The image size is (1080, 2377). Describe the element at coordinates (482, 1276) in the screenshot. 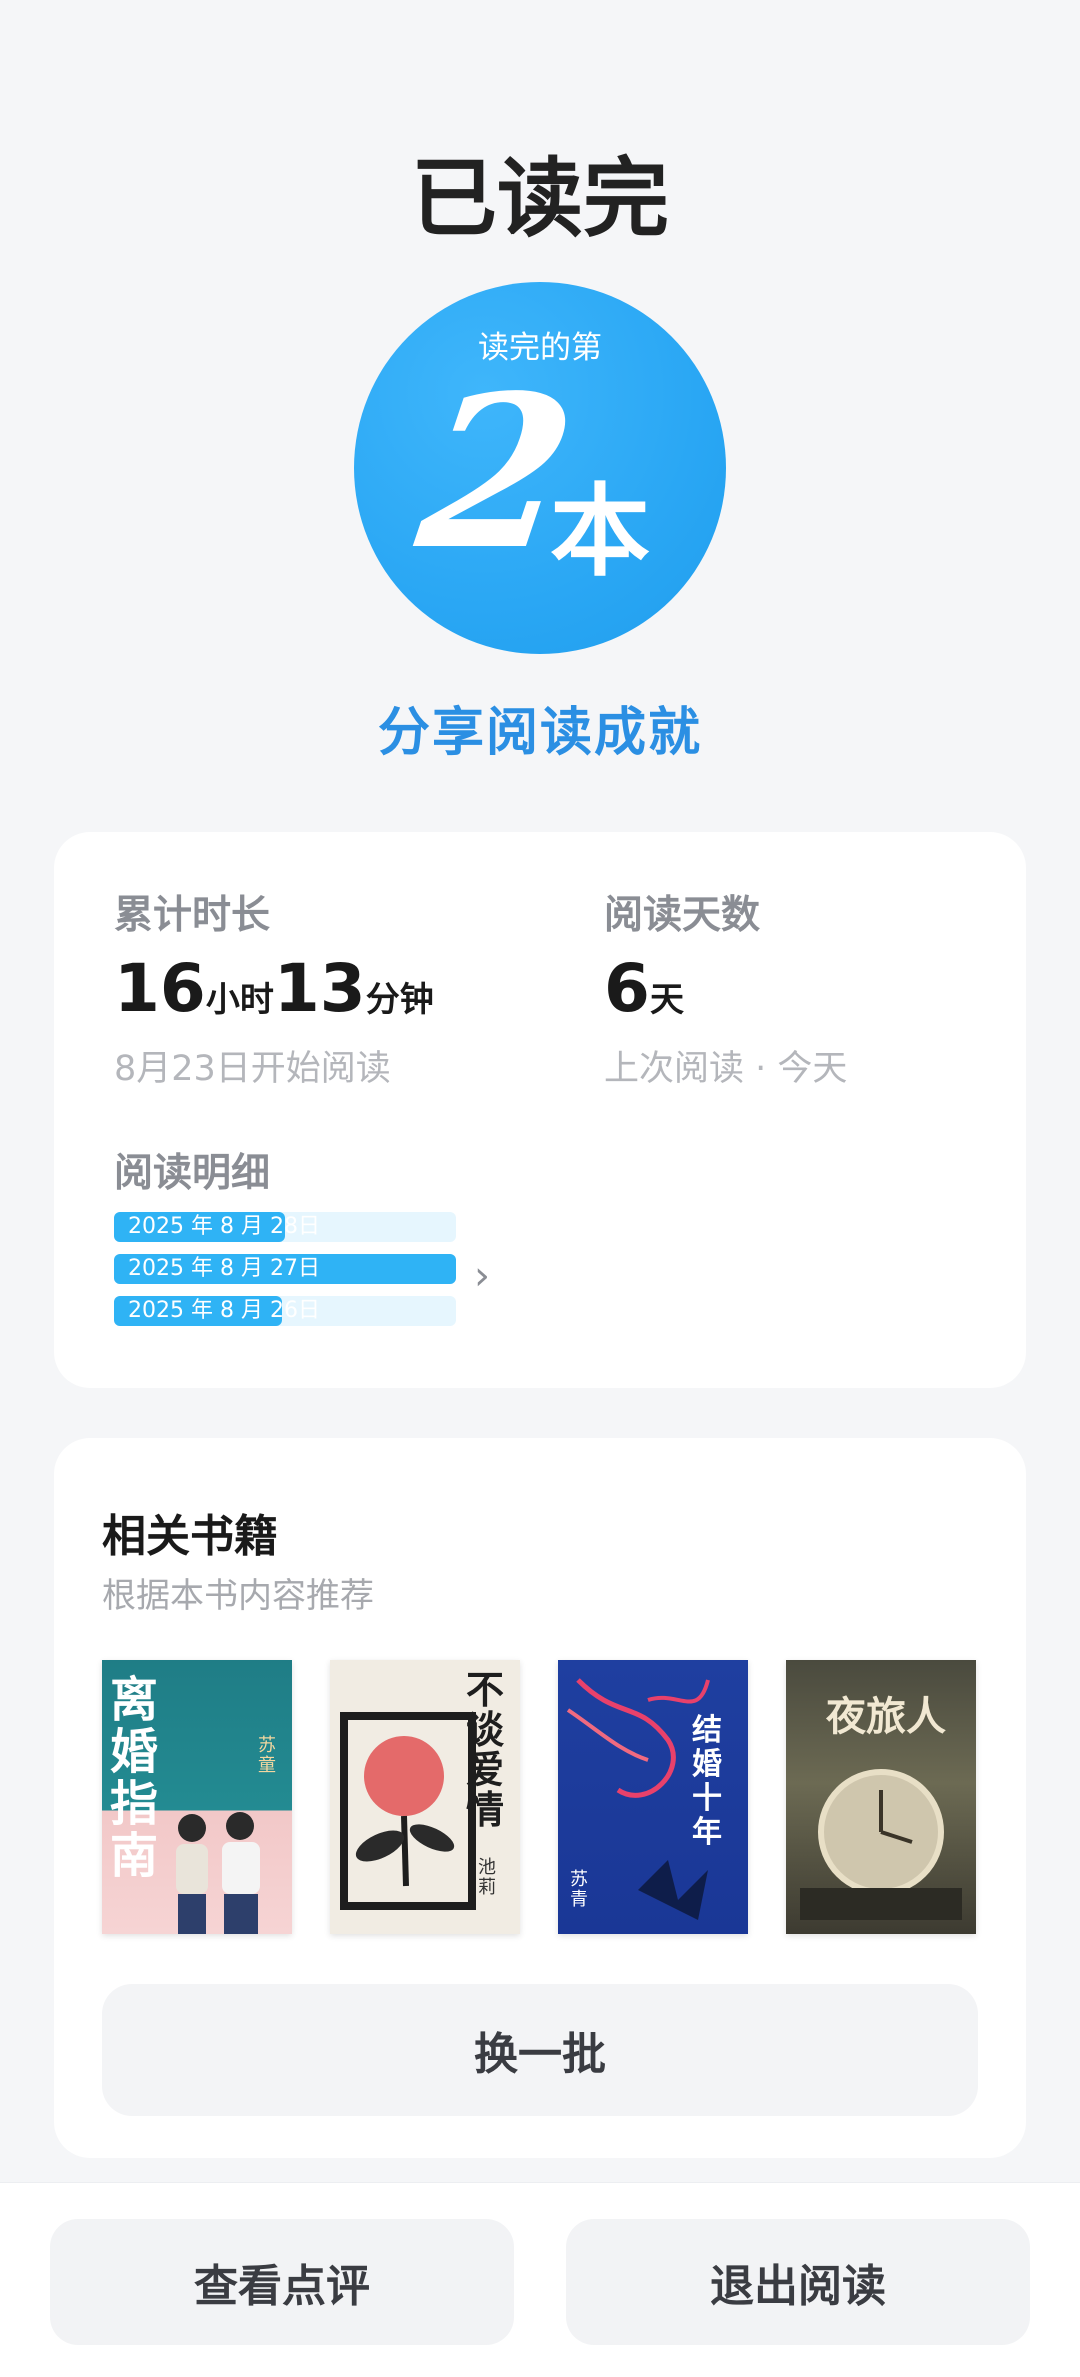

I see `chevron-right-icon: ›` at that location.